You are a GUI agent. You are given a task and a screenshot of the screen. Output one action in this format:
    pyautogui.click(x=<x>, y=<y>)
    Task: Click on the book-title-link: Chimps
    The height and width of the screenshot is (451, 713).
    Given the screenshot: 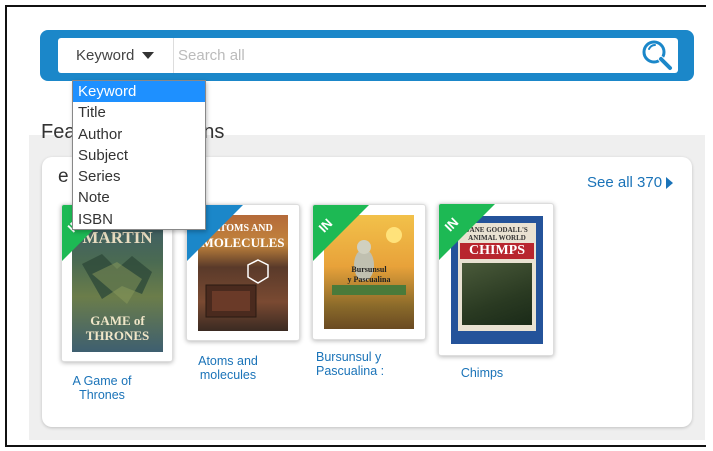 What is the action you would take?
    pyautogui.click(x=482, y=373)
    